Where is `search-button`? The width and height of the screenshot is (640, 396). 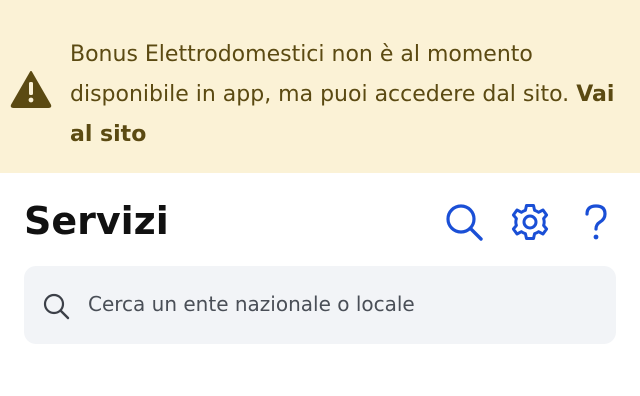
search-button is located at coordinates (464, 222).